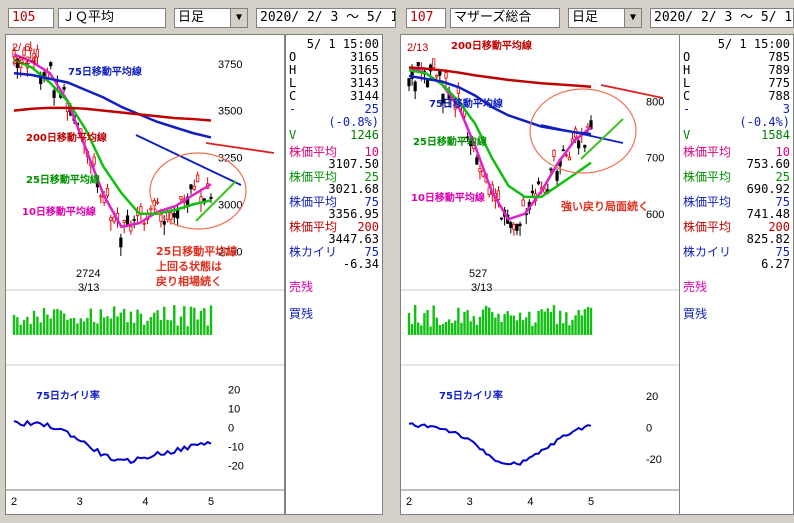 The width and height of the screenshot is (794, 523). I want to click on ma200-label: 200日移動平均線, so click(66, 137).